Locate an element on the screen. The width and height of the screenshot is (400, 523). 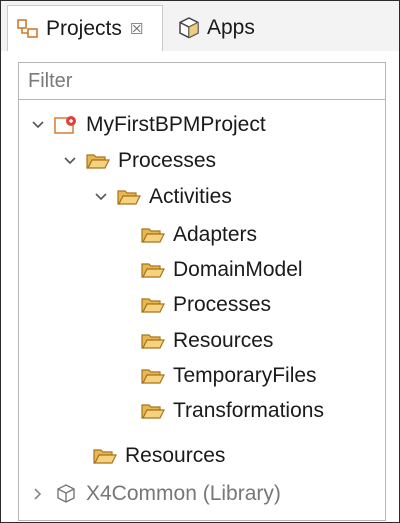
tree-item-processes-folder: Processes is located at coordinates (138, 161).